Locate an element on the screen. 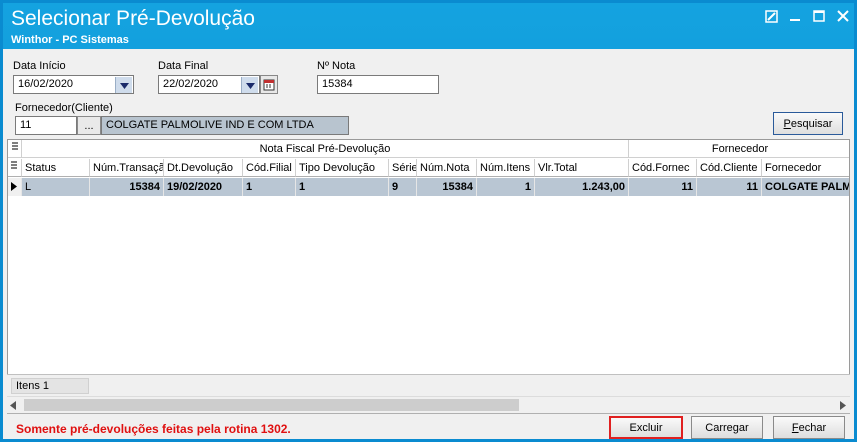 The image size is (857, 442). close-icon is located at coordinates (843, 16).